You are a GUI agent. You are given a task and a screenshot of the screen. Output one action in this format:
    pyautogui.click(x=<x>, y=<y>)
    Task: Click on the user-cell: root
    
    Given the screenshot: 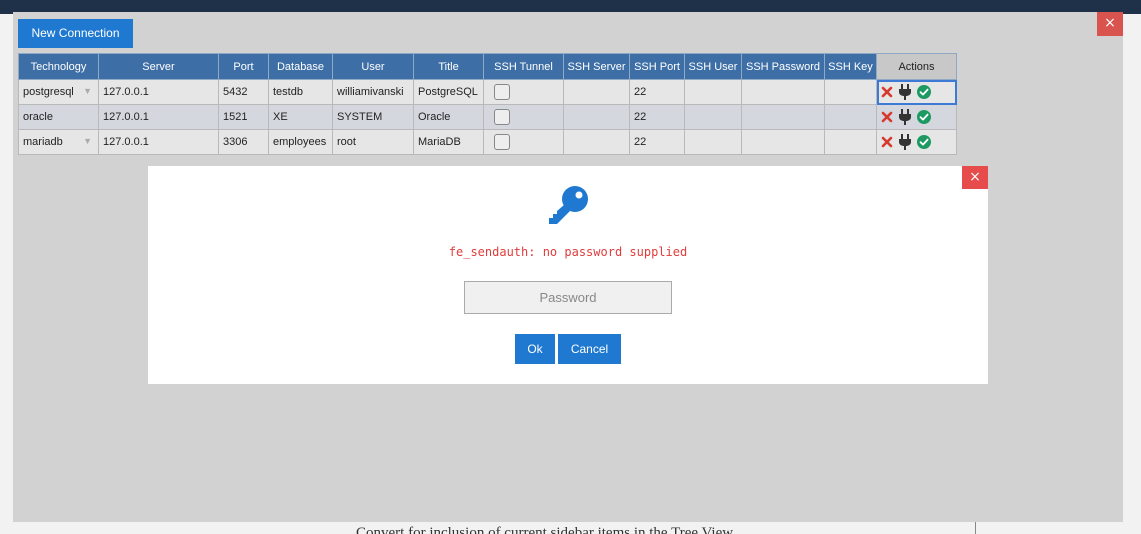 What is the action you would take?
    pyautogui.click(x=373, y=142)
    